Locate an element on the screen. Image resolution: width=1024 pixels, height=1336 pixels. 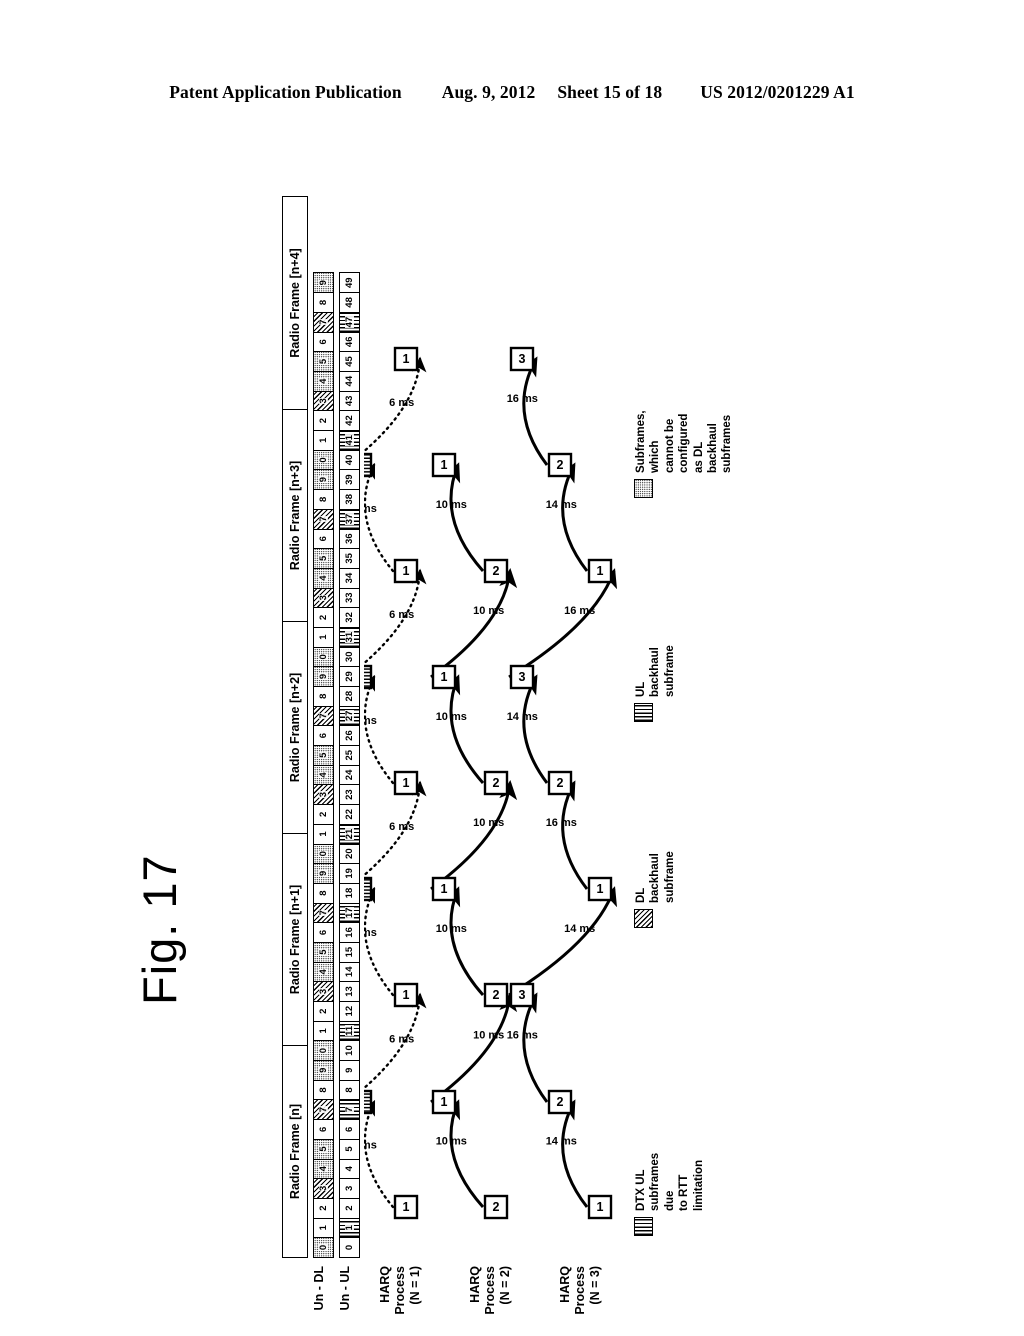
row-label-un-dl: Un - DL is located at coordinates (319, 1288).